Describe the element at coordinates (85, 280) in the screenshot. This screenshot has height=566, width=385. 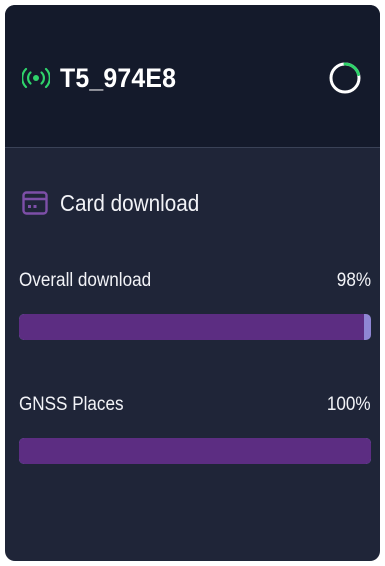
I see `progress-label: Overall download` at that location.